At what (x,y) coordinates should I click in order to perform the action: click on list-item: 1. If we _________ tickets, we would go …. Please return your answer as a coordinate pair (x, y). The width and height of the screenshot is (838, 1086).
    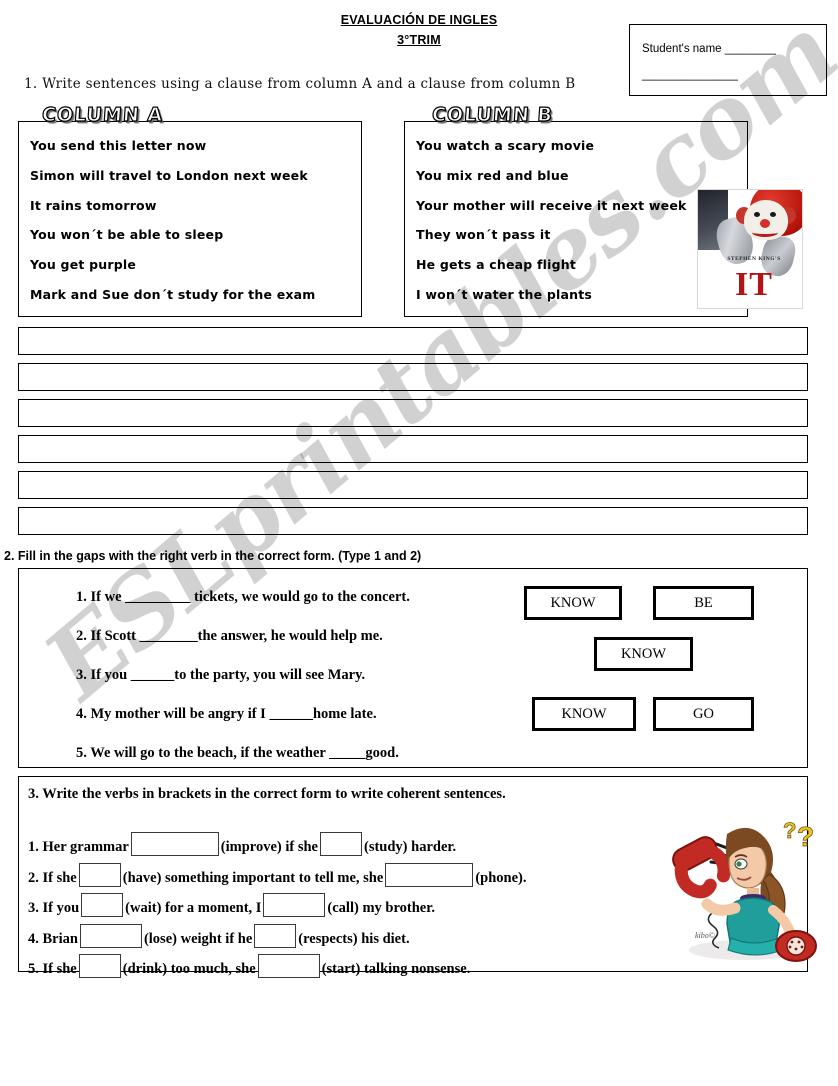
    Looking at the image, I should click on (301, 597).